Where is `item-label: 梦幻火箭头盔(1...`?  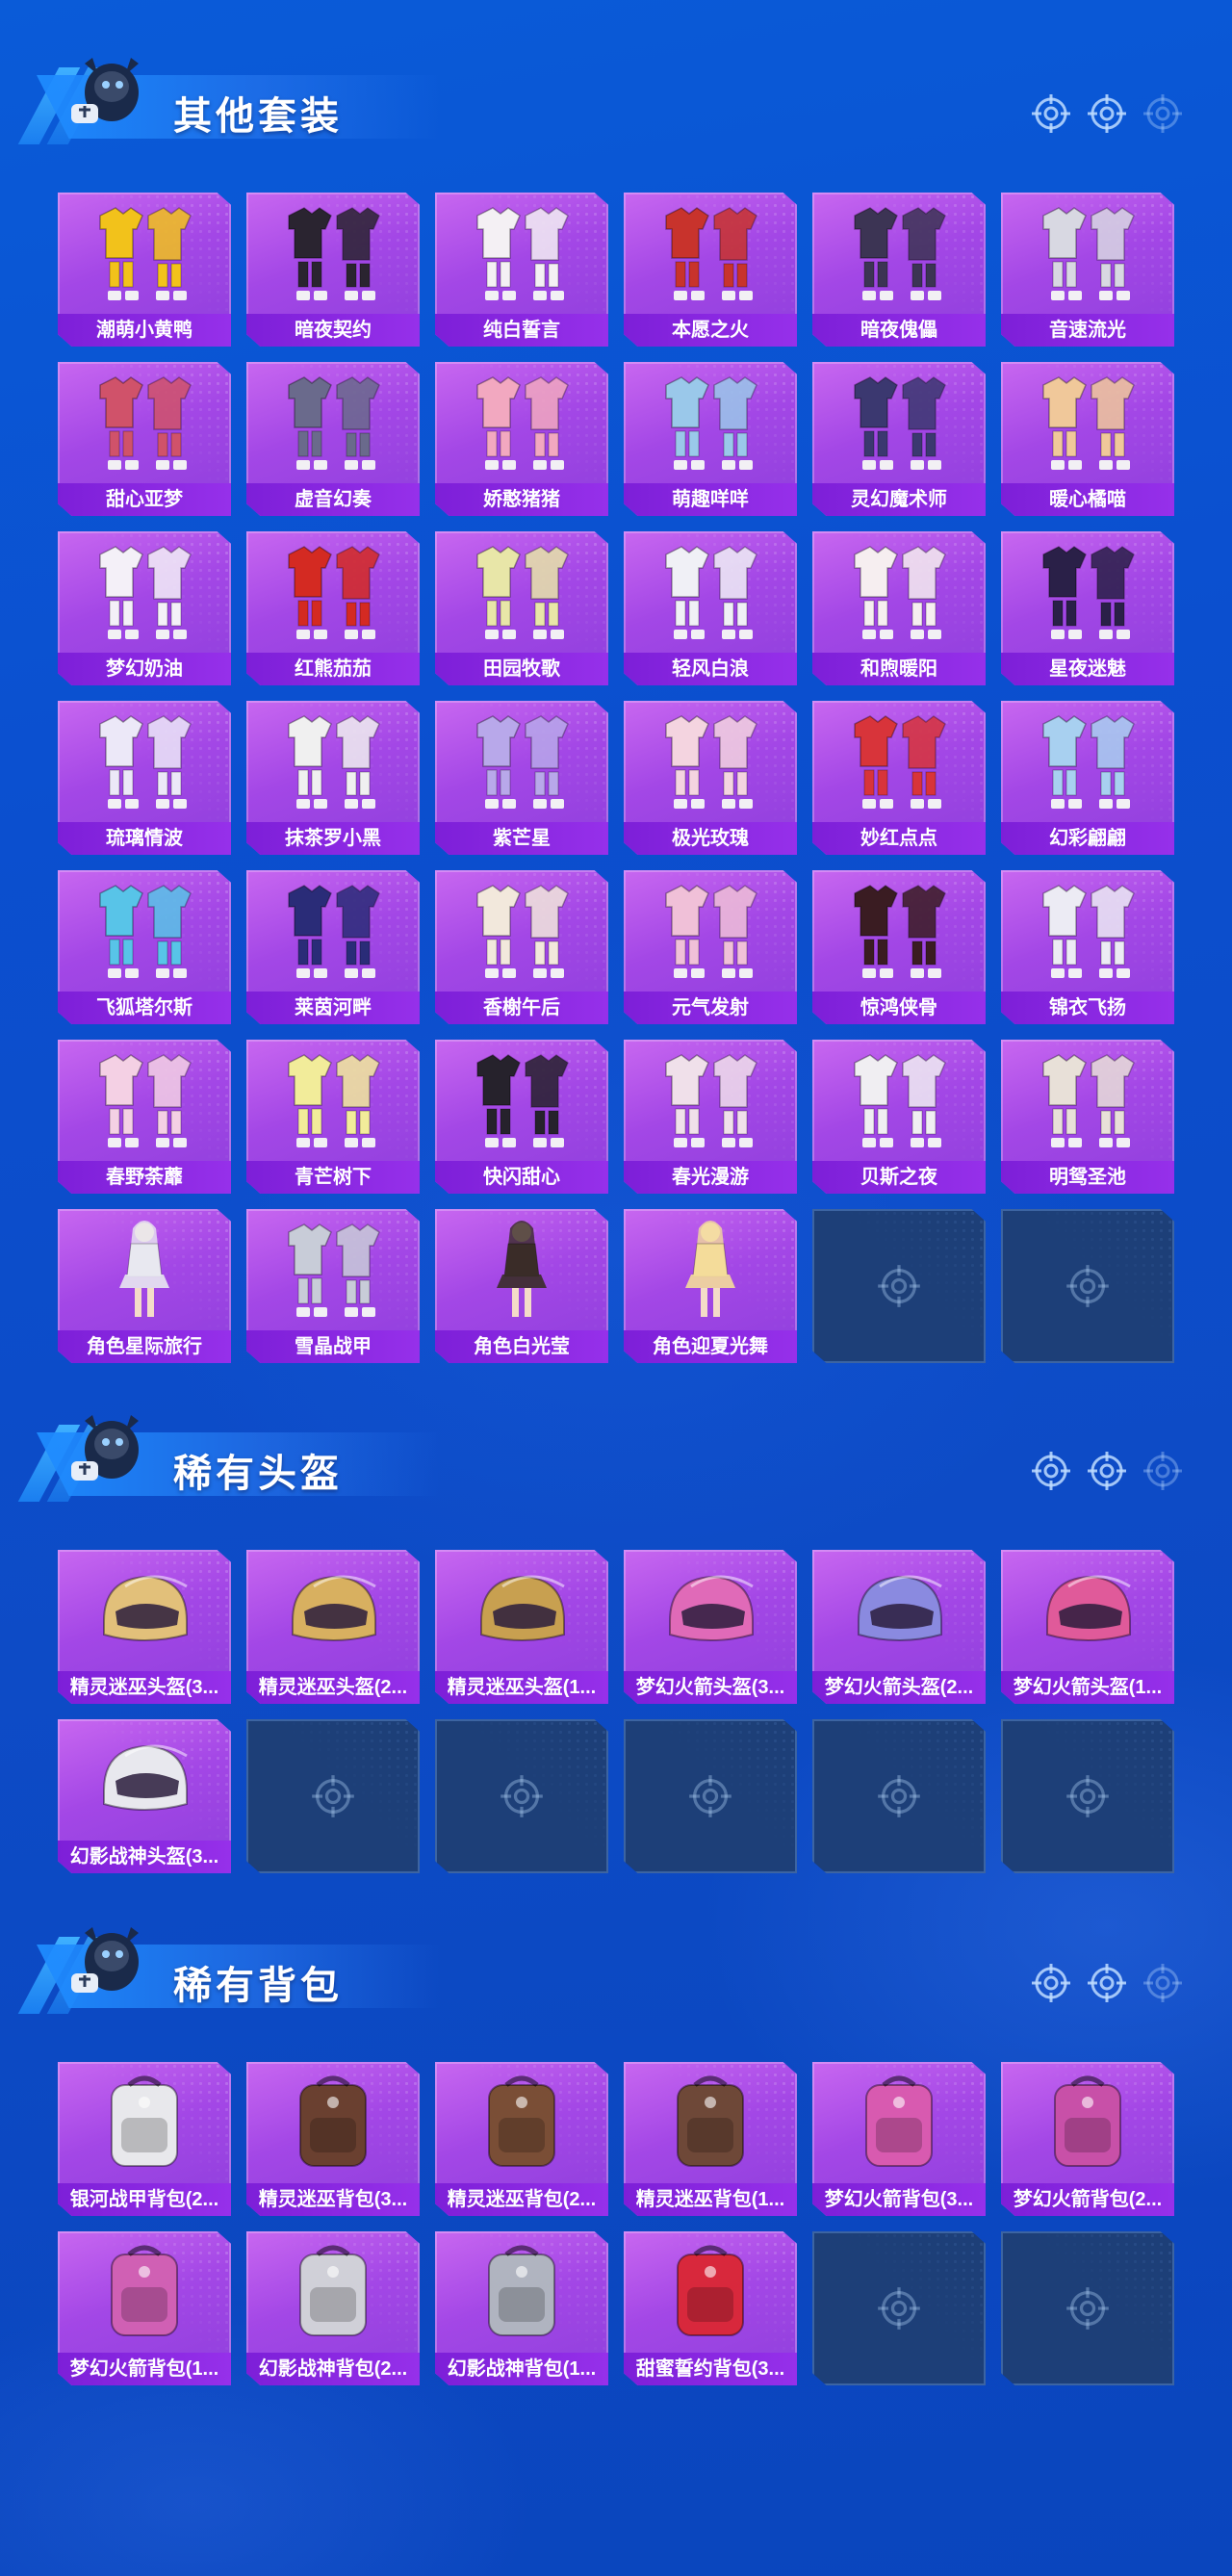
item-label: 梦幻火箭头盔(1... is located at coordinates (1087, 1688).